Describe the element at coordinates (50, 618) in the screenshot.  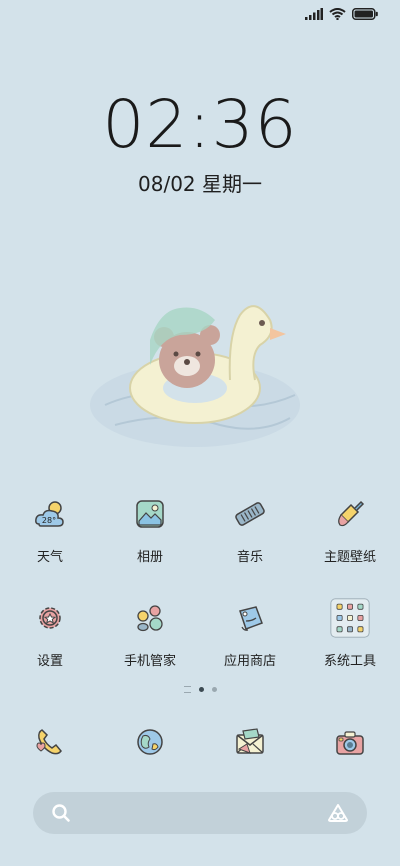
I see `settings-icon` at that location.